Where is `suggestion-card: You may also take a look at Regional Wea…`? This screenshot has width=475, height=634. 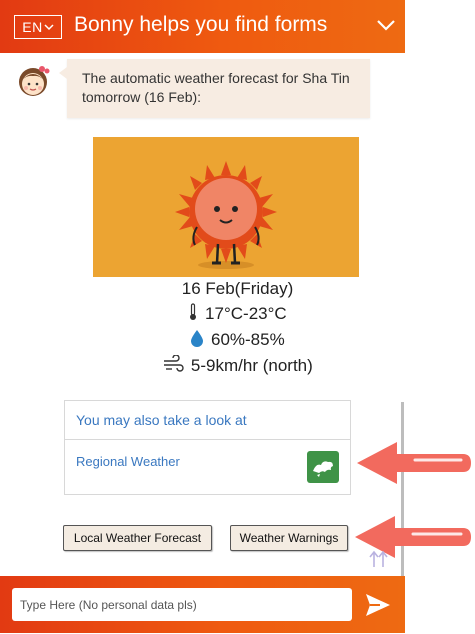 suggestion-card: You may also take a look at Regional Wea… is located at coordinates (207, 447).